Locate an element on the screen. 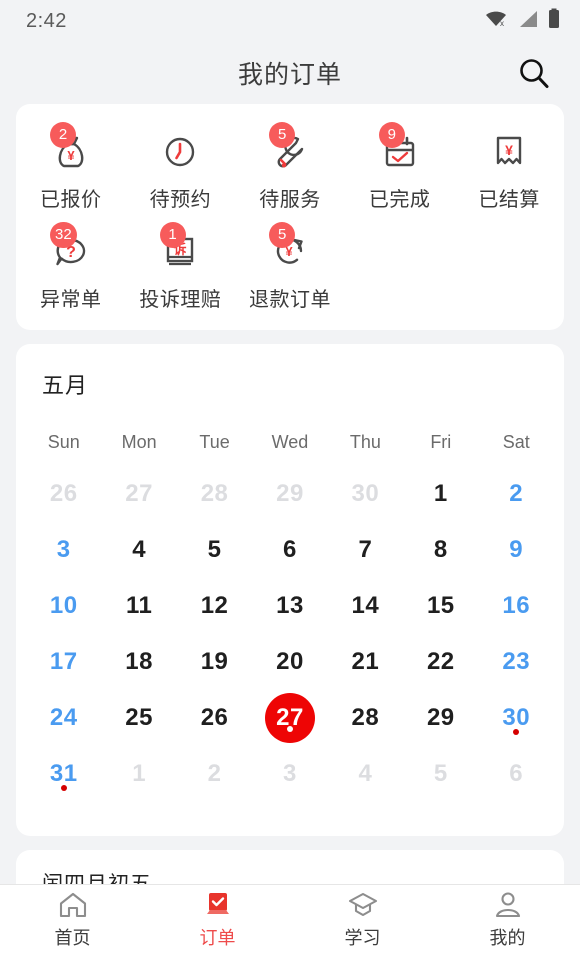  calendar-day: 19 is located at coordinates (214, 665).